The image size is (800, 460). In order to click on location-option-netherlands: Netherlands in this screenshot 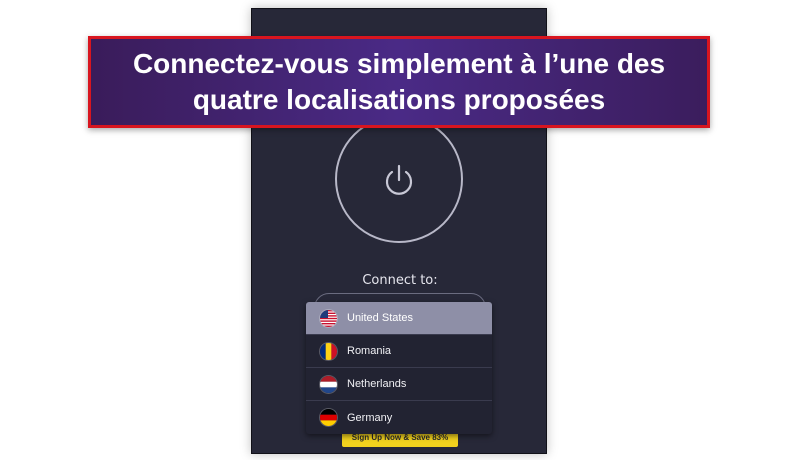, I will do `click(399, 384)`.